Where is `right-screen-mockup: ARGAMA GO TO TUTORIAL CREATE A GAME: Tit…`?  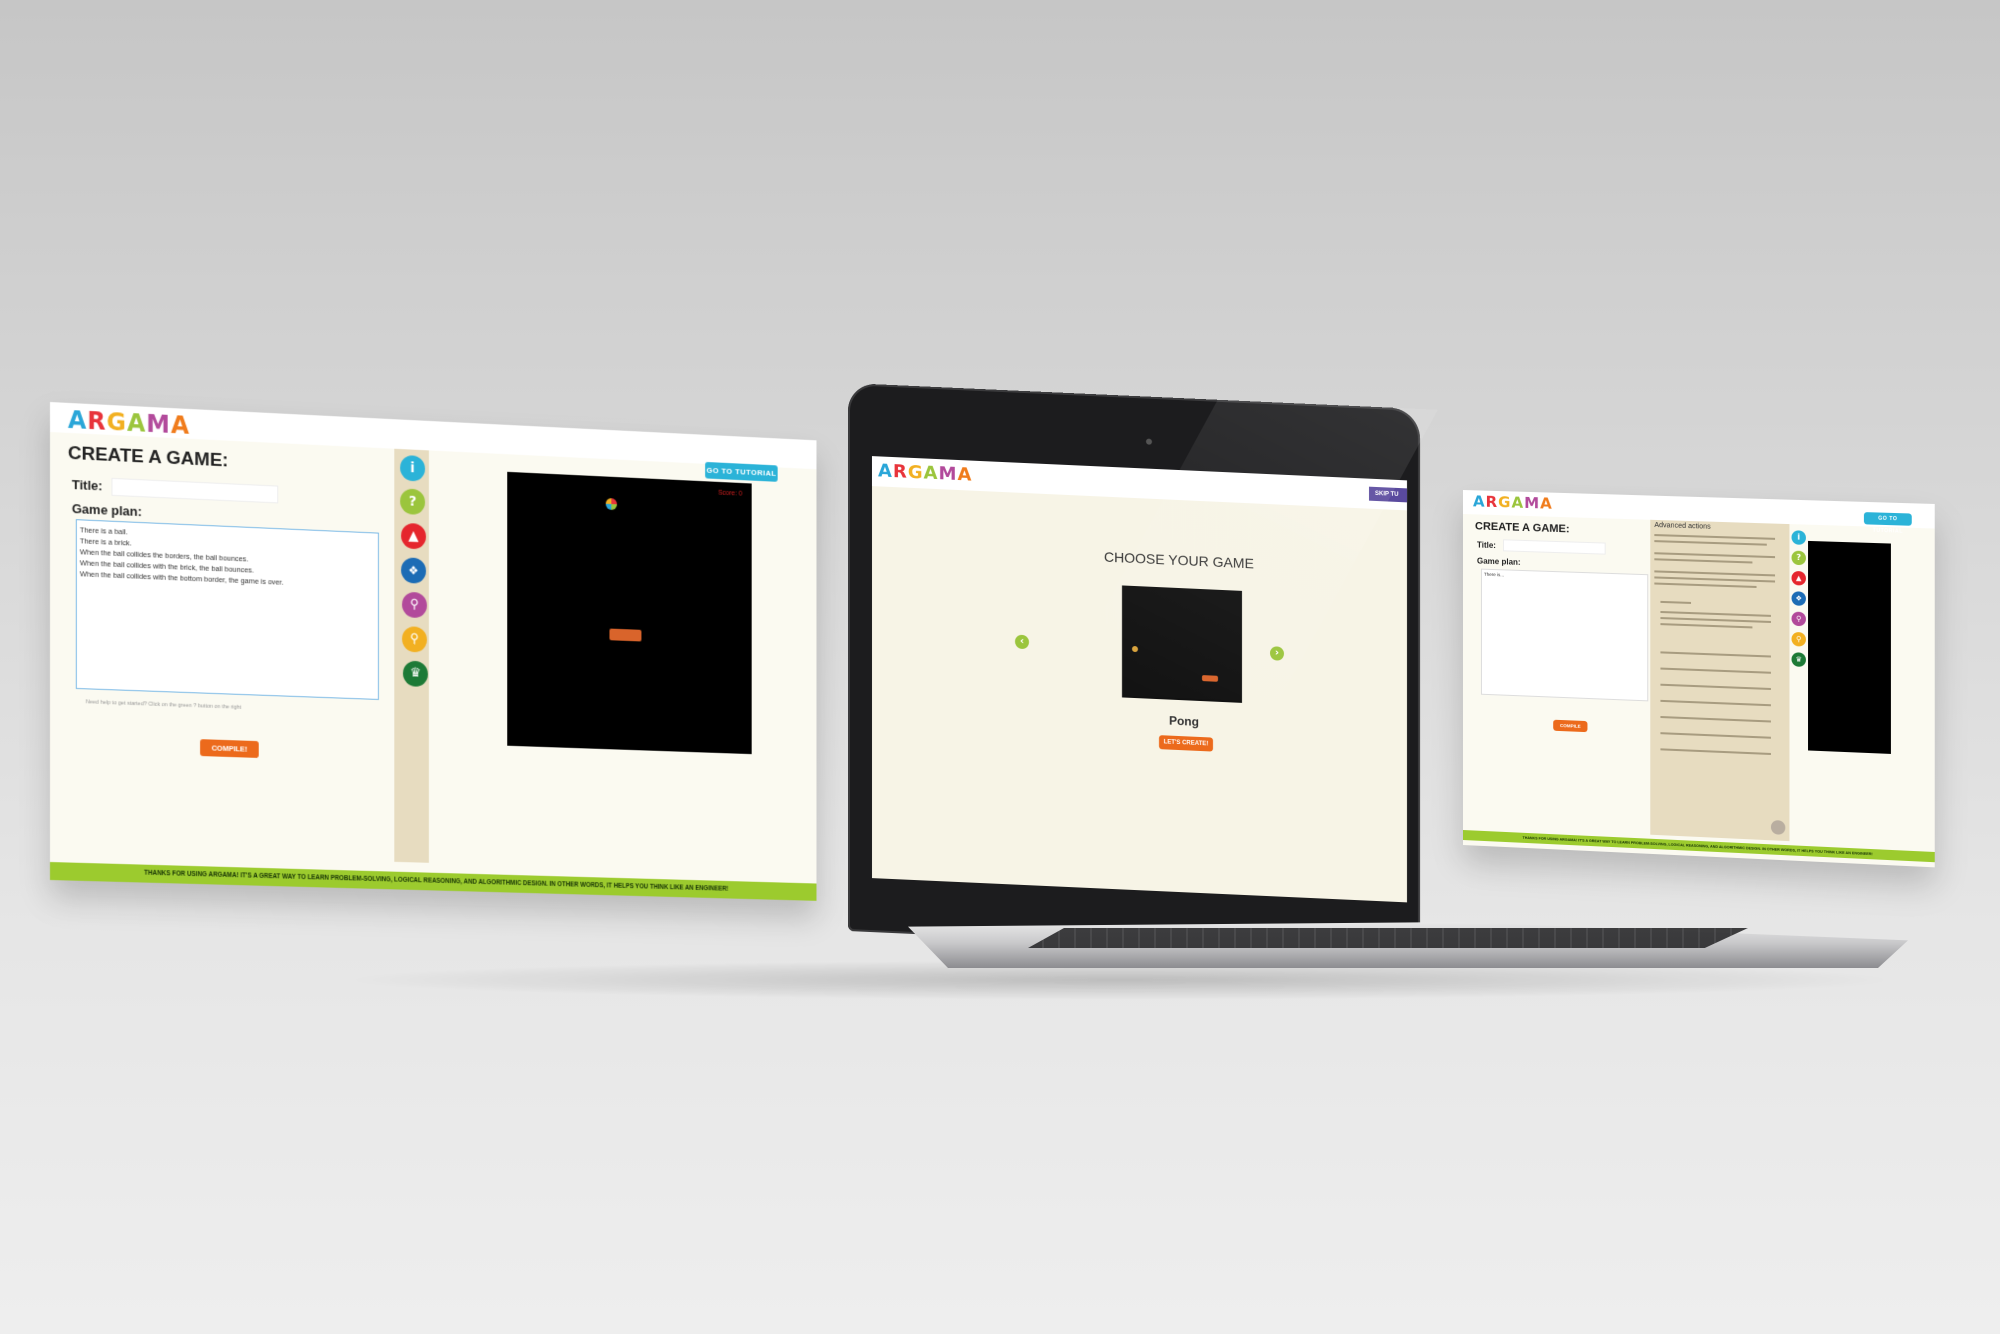
right-screen-mockup: ARGAMA GO TO TUTORIAL CREATE A GAME: Tit… is located at coordinates (1699, 678).